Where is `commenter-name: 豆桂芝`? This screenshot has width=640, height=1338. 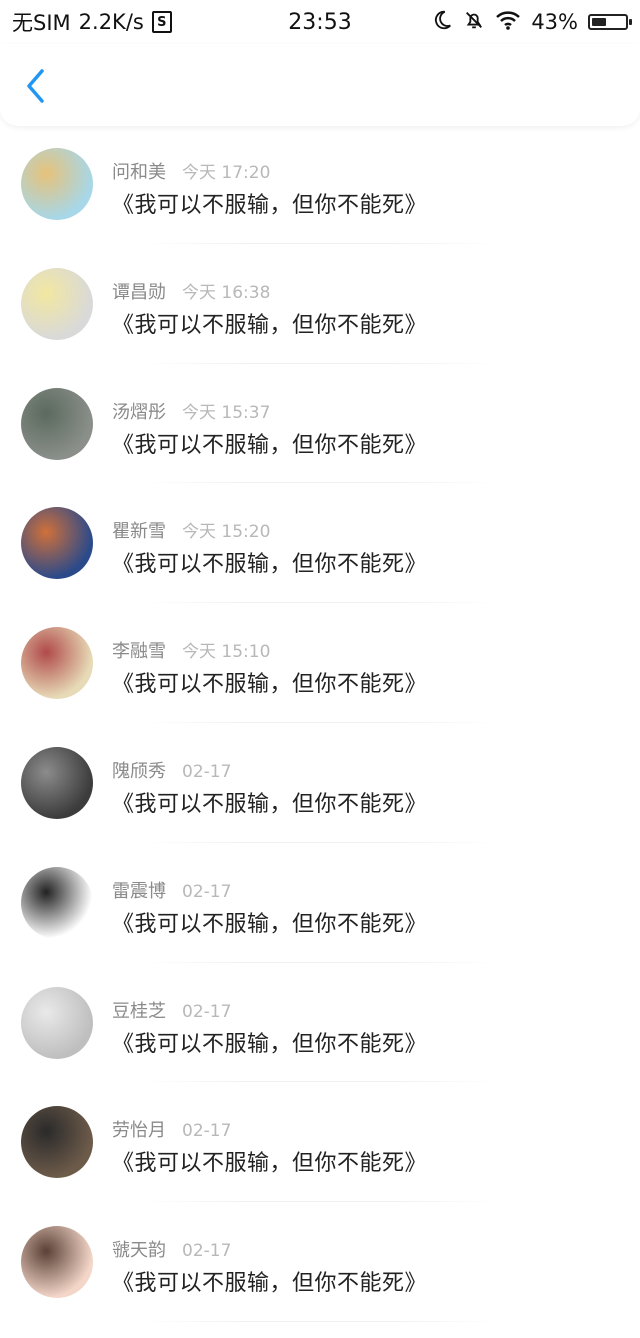
commenter-name: 豆桂芝 is located at coordinates (139, 1010).